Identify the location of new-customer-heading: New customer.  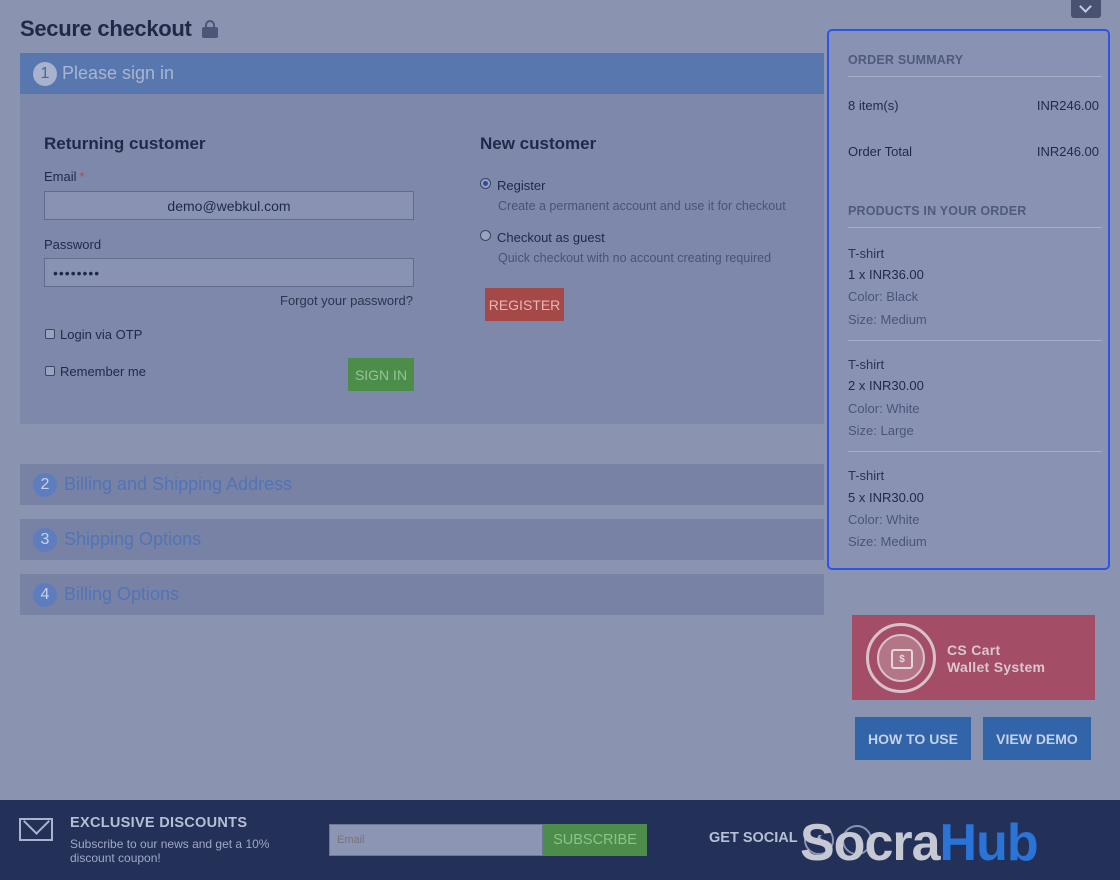
(538, 143).